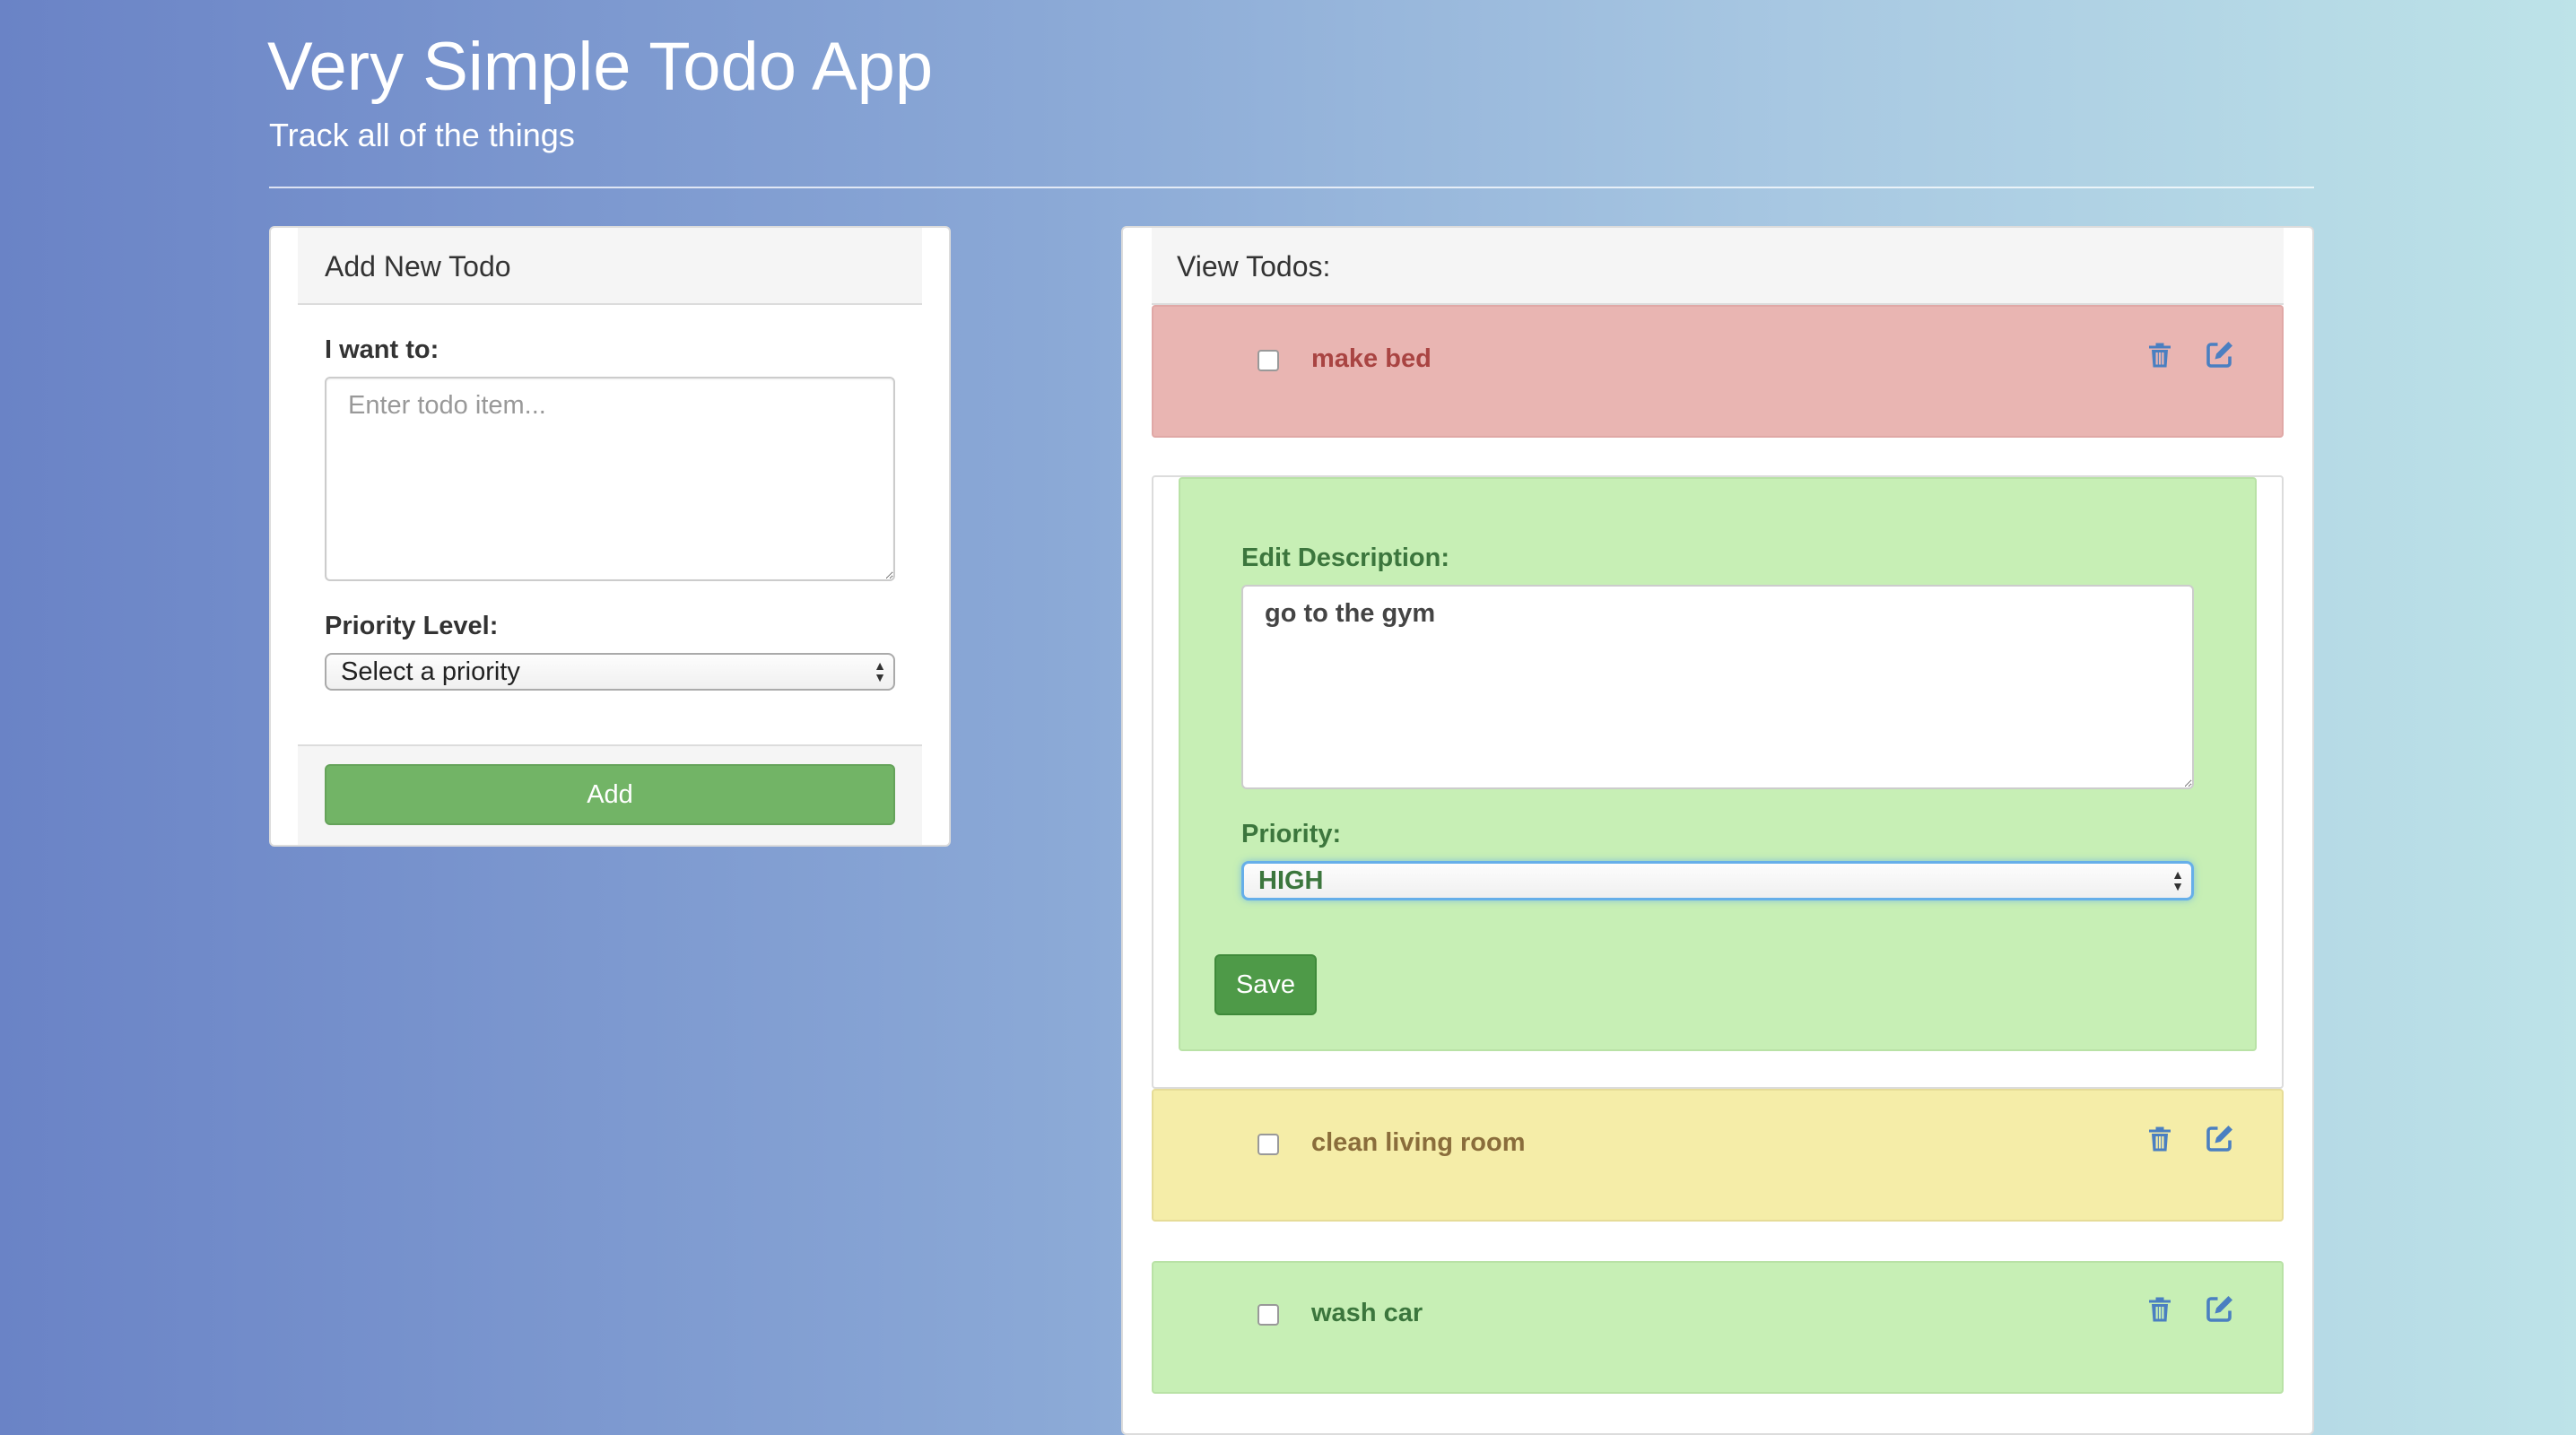 Image resolution: width=2576 pixels, height=1435 pixels. I want to click on save-button: Save, so click(1265, 984).